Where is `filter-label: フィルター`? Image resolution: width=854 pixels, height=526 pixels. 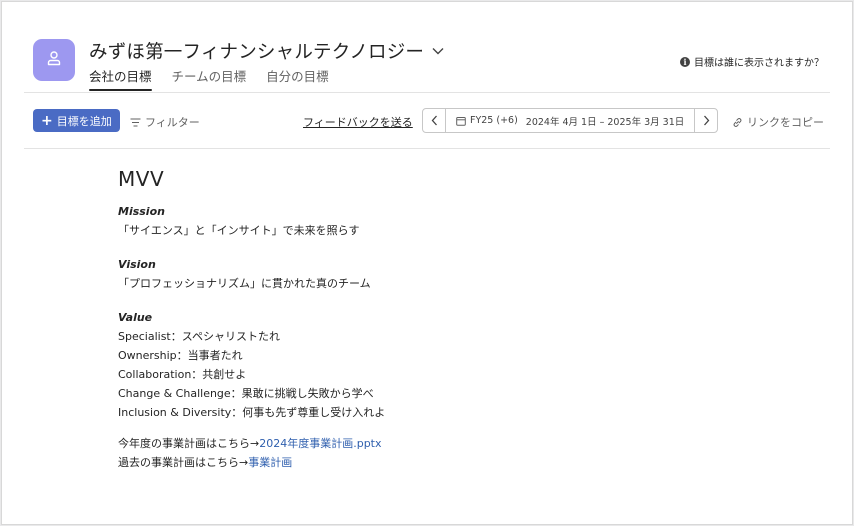
filter-label: フィルター is located at coordinates (172, 122).